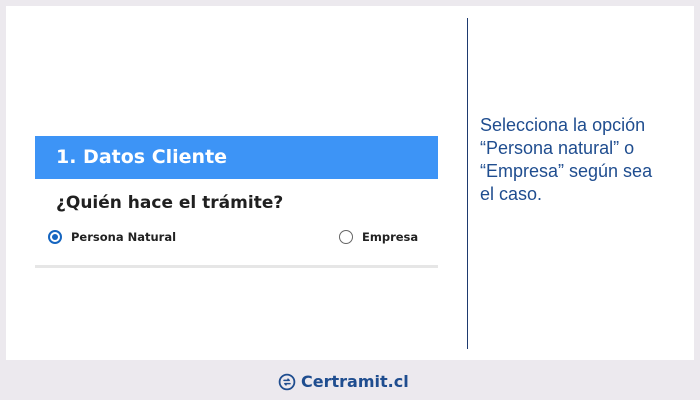 This screenshot has width=700, height=400. Describe the element at coordinates (557, 148) in the screenshot. I see `instruction-line-2: “Persona natural” o` at that location.